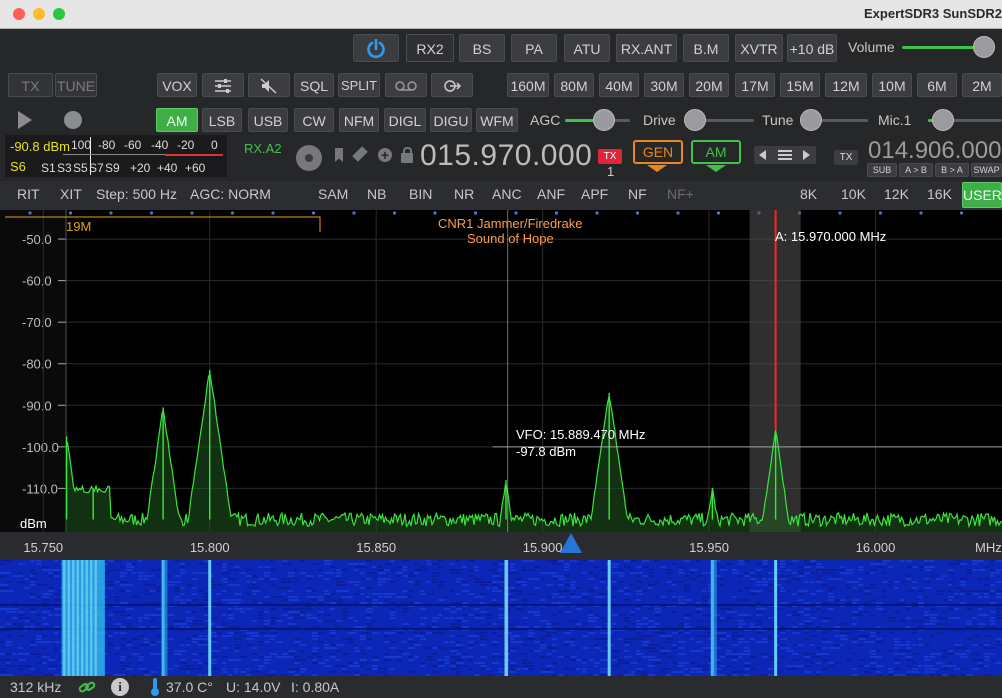 Image resolution: width=1002 pixels, height=698 pixels. I want to click on link-icon, so click(87, 687).